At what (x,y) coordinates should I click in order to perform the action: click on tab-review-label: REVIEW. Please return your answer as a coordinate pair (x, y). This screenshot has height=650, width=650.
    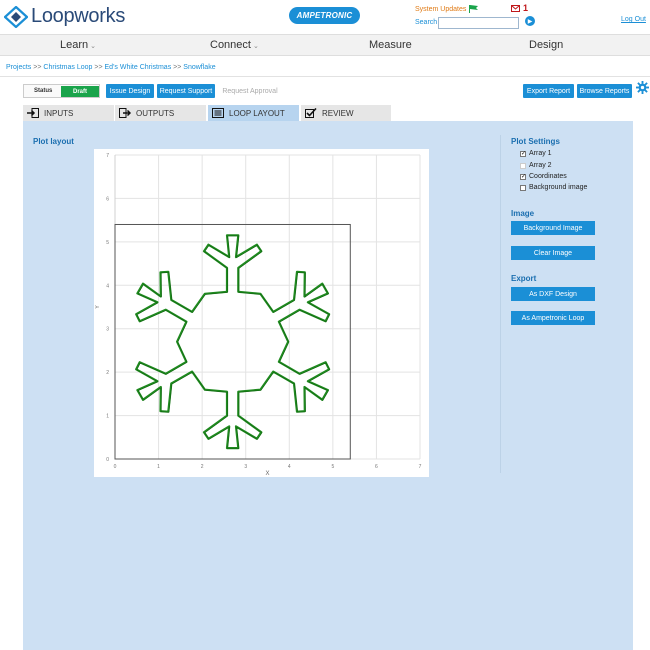
    Looking at the image, I should click on (338, 113).